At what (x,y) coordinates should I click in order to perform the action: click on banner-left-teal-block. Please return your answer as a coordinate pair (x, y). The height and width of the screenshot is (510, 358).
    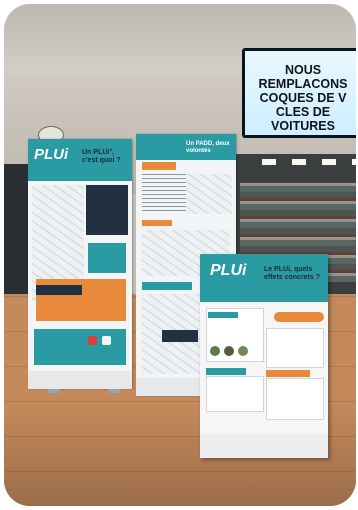
    Looking at the image, I should click on (107, 258).